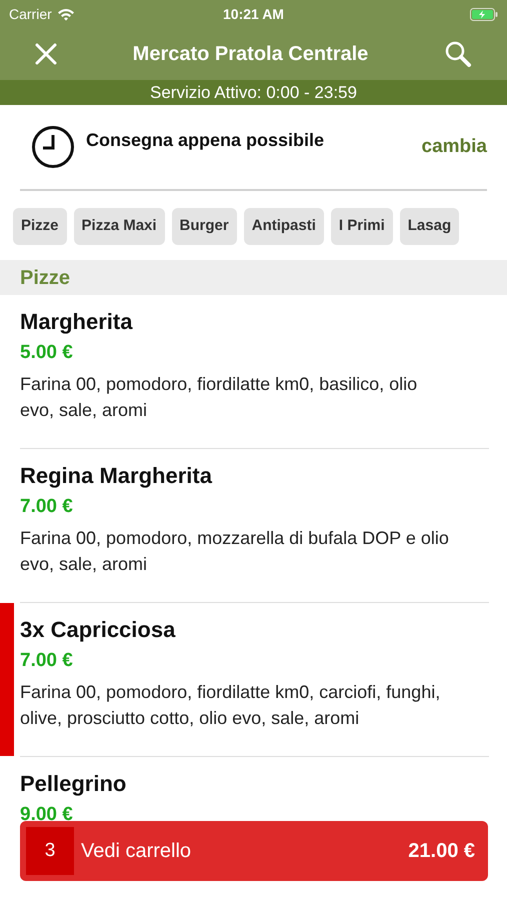  What do you see at coordinates (45, 278) in the screenshot?
I see `section-header: Pizze` at bounding box center [45, 278].